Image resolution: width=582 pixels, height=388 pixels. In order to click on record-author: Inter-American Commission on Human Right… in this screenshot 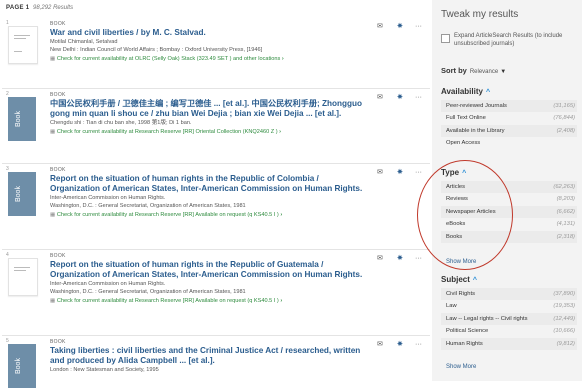, I will do `click(108, 283)`.